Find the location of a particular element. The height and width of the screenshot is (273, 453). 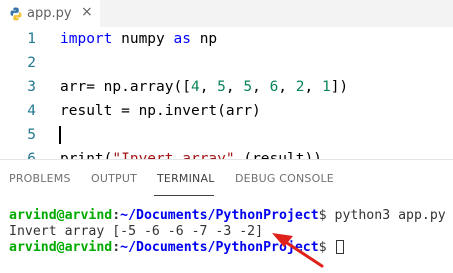

code-text: import numpy as np is located at coordinates (138, 39).